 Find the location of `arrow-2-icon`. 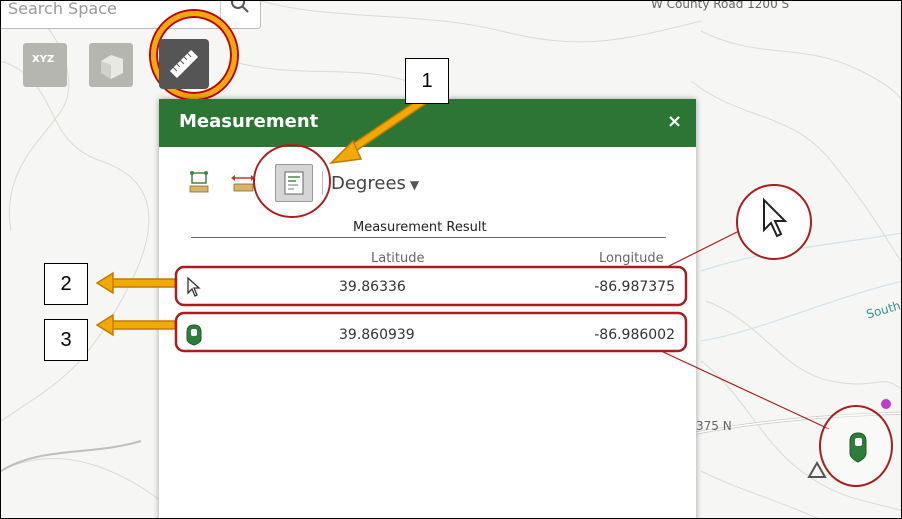

arrow-2-icon is located at coordinates (135, 283).